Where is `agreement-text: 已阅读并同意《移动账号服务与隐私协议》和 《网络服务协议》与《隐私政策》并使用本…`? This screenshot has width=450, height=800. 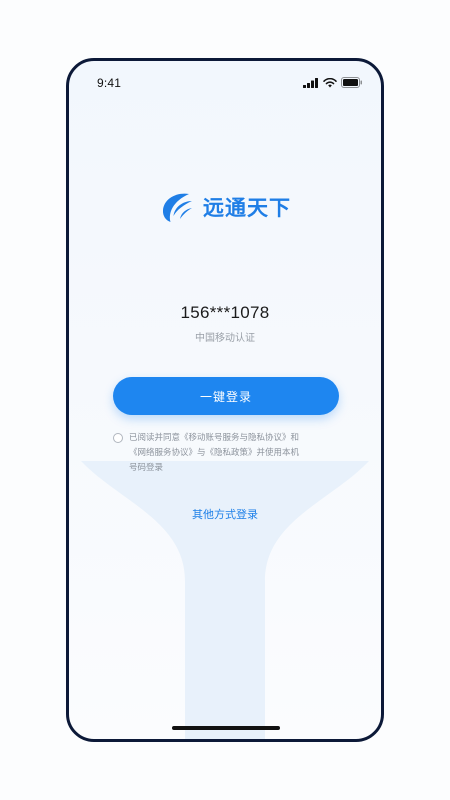
agreement-text: 已阅读并同意《移动账号服务与隐私协议》和 《网络服务协议》与《隐私政策》并使用本… is located at coordinates (236, 453).